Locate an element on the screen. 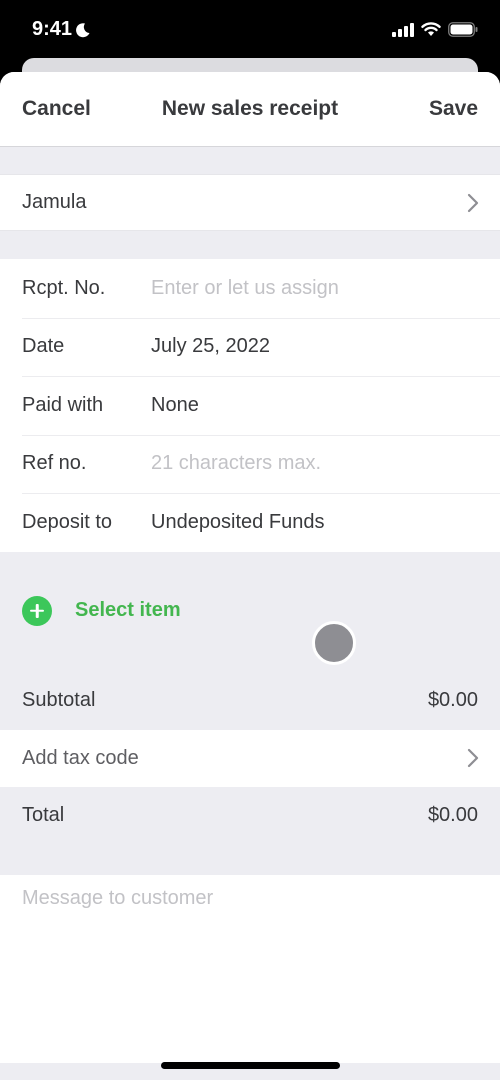  plus-circle-icon is located at coordinates (37, 610).